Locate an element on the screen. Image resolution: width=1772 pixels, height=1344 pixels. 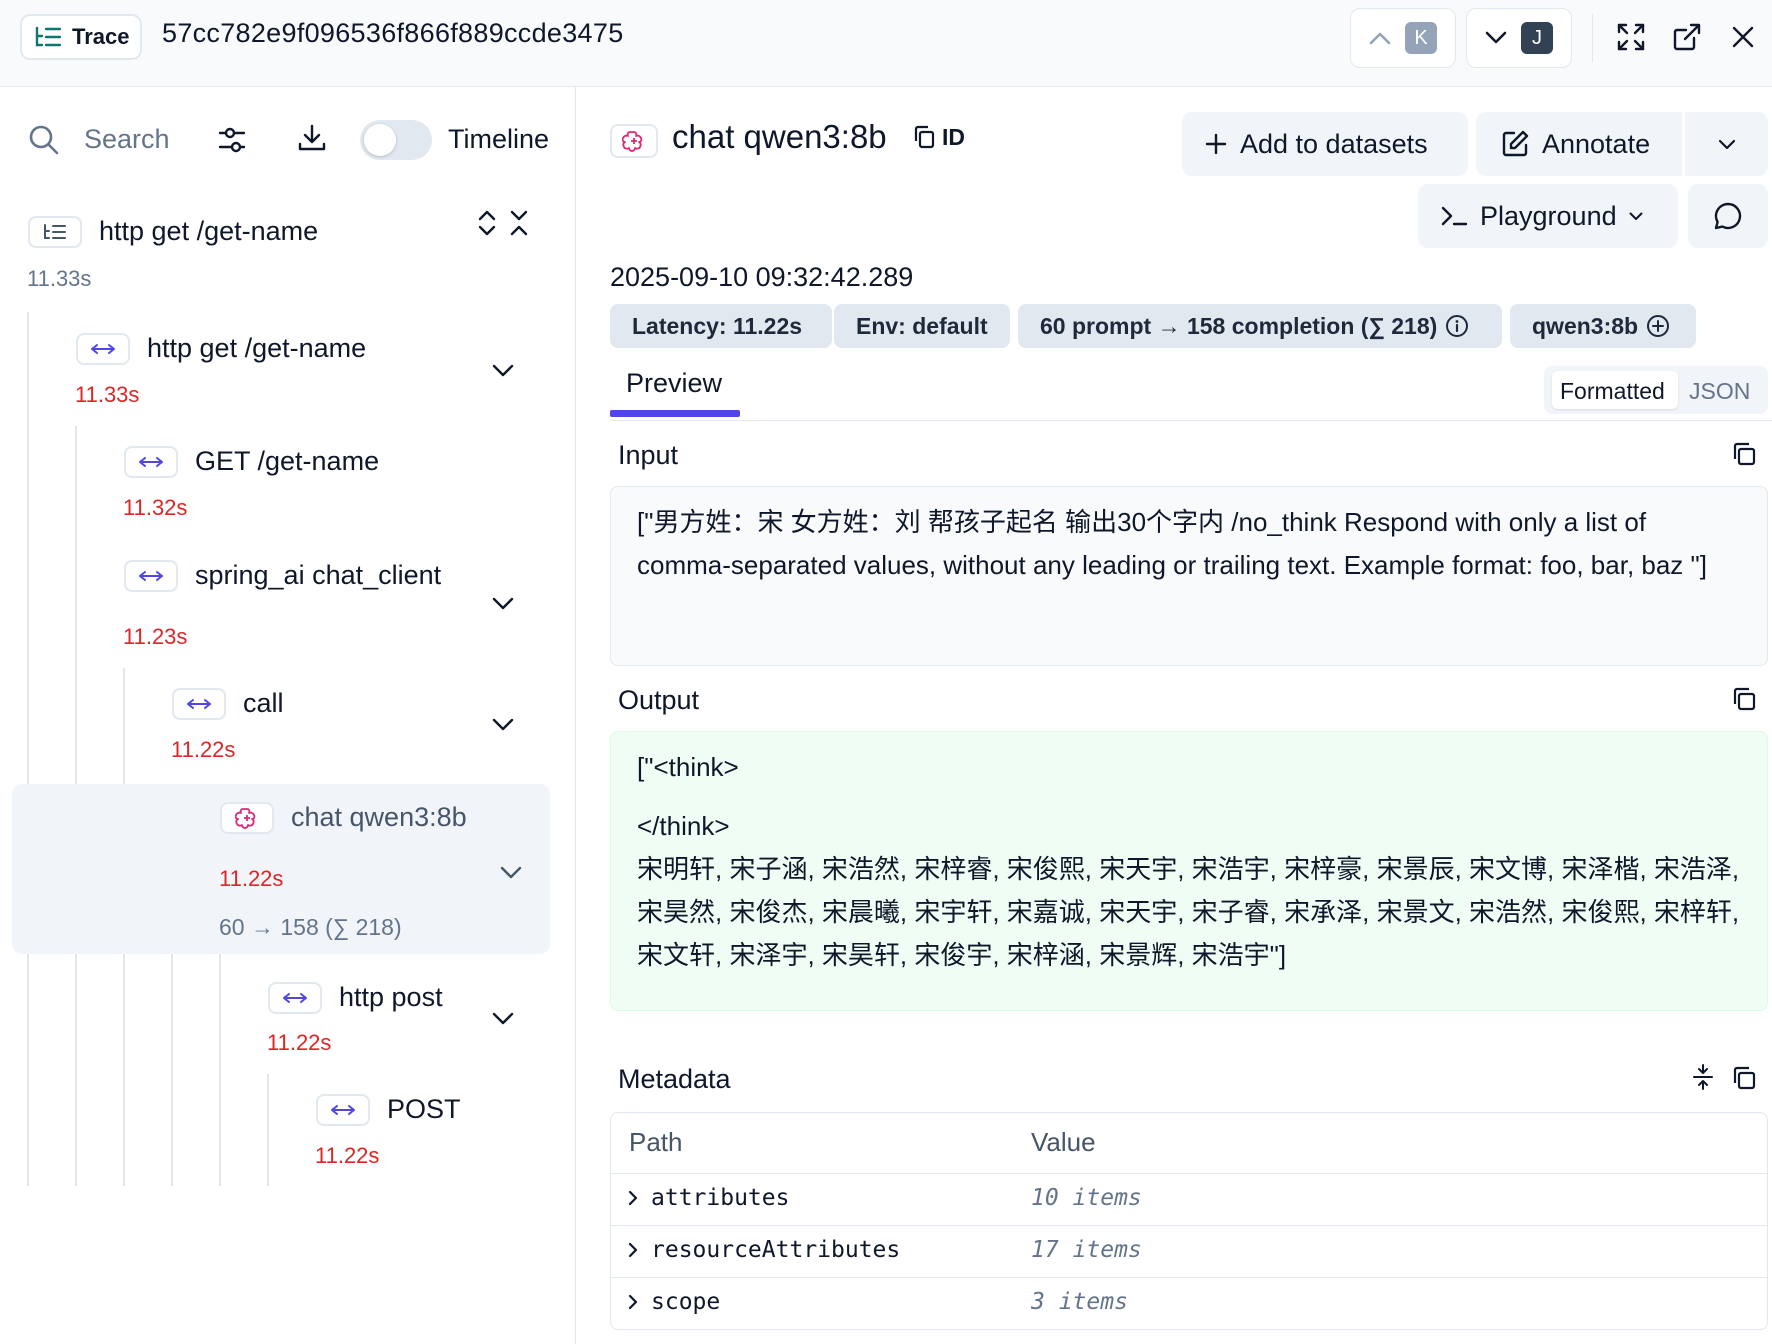
node-name: call is located at coordinates (263, 703).